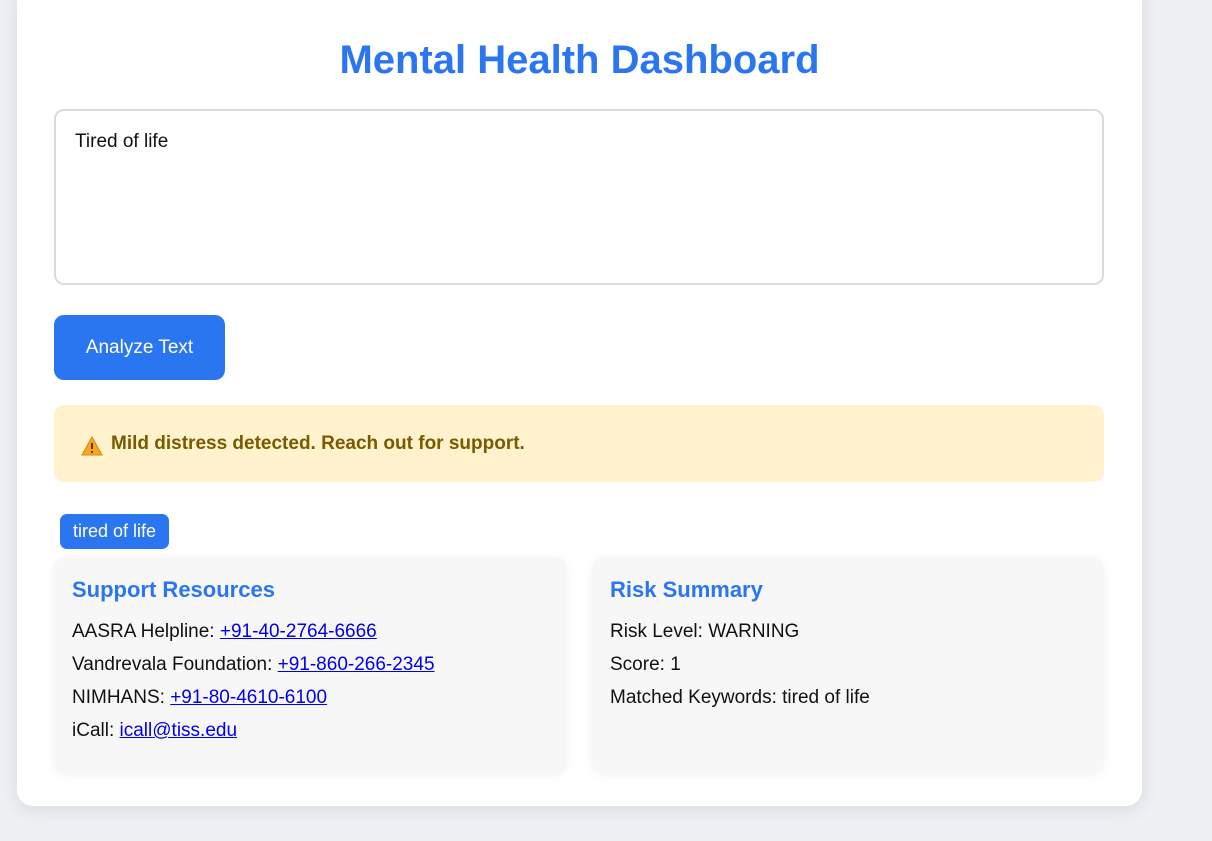 This screenshot has height=841, width=1212. I want to click on resource-link: +91-860-266-2345, so click(356, 664).